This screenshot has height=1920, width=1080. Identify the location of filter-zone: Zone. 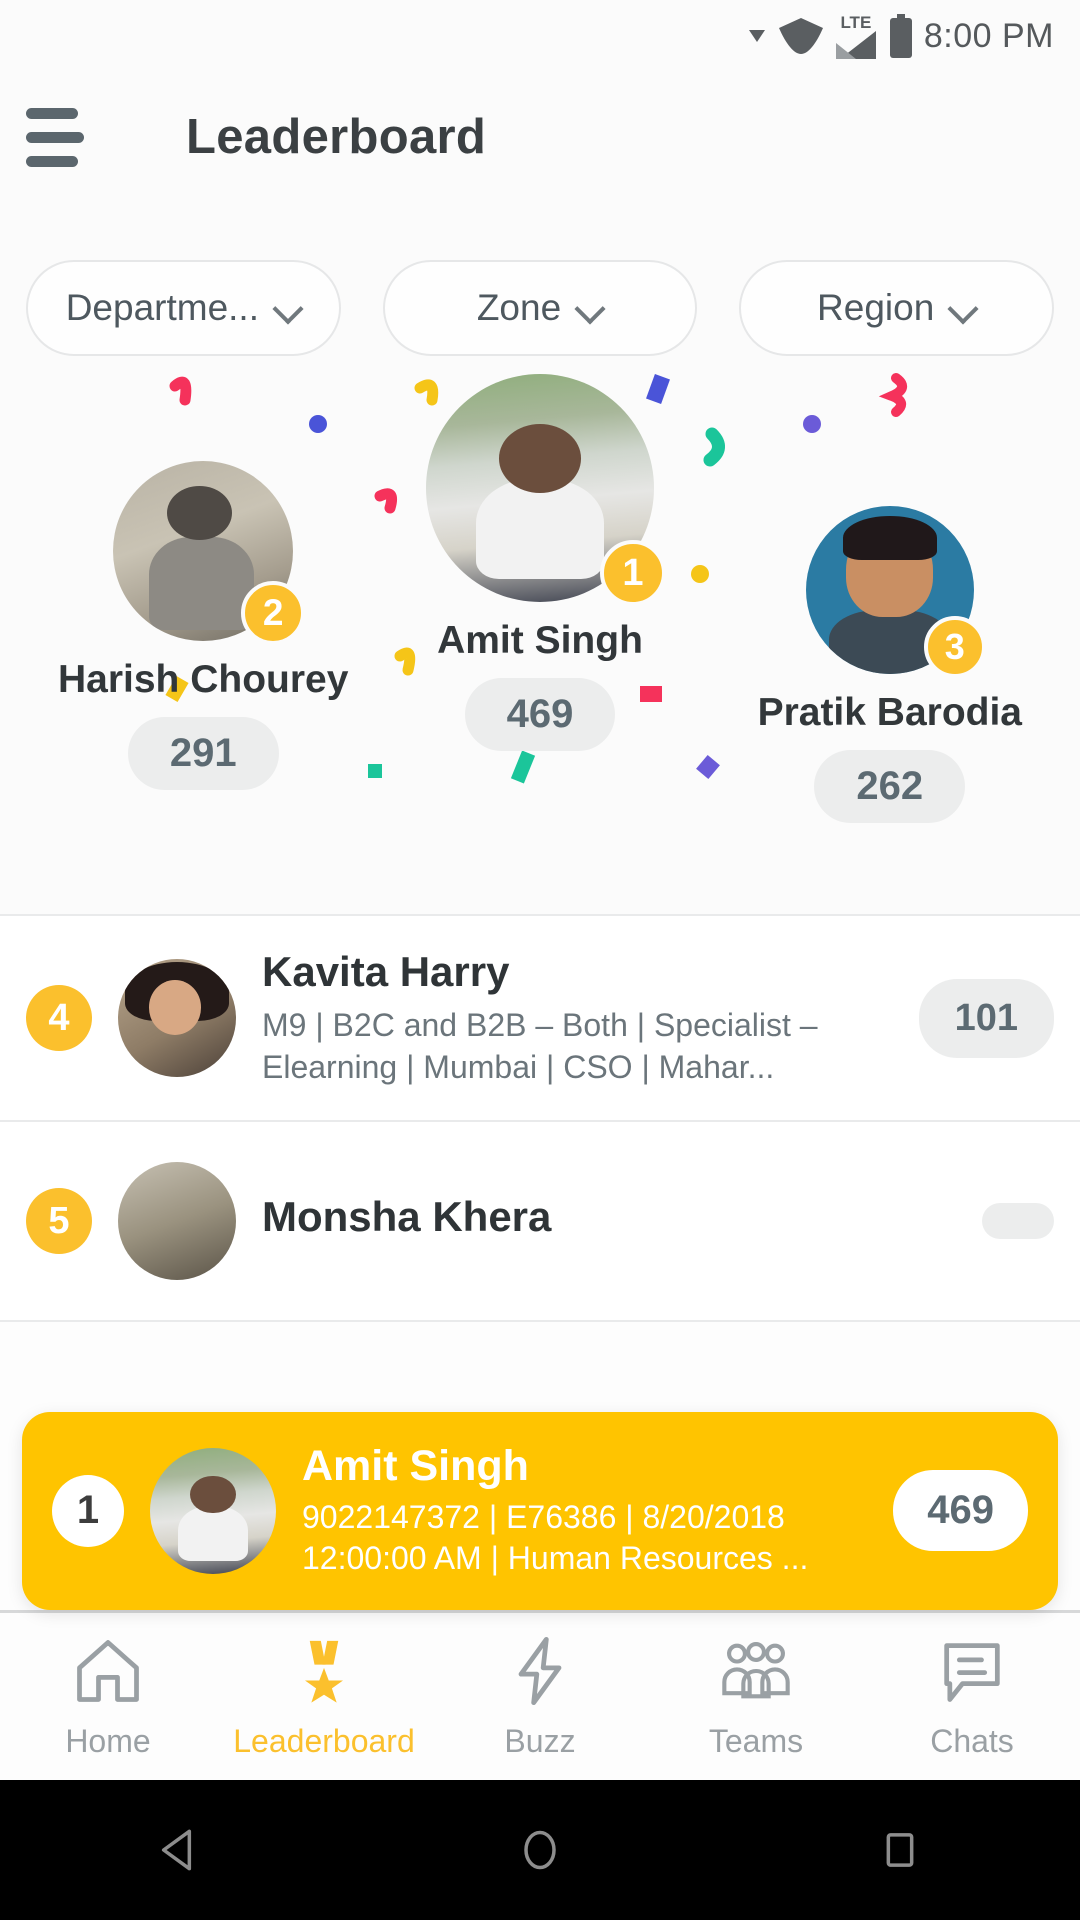
(540, 308).